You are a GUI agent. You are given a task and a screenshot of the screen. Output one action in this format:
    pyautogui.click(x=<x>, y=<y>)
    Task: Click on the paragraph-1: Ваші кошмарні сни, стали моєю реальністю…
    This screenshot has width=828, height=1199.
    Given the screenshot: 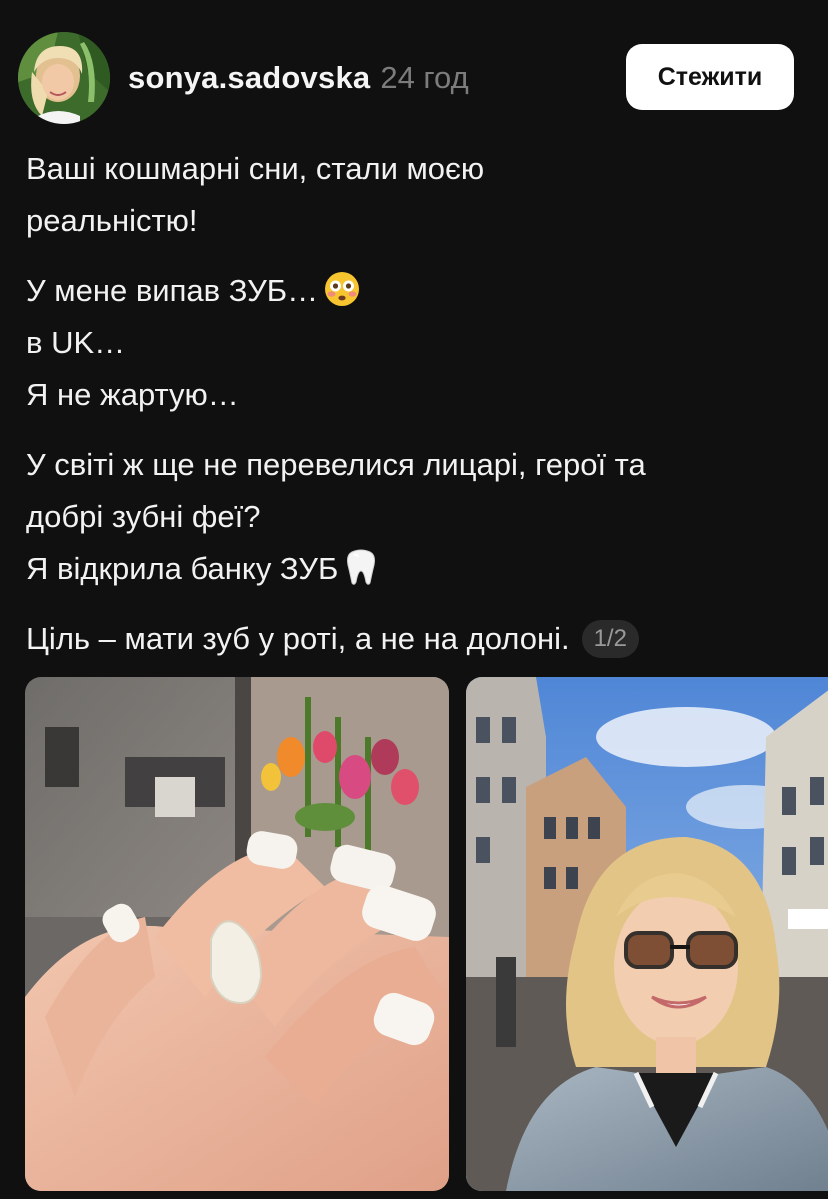 What is the action you would take?
    pyautogui.click(x=411, y=195)
    